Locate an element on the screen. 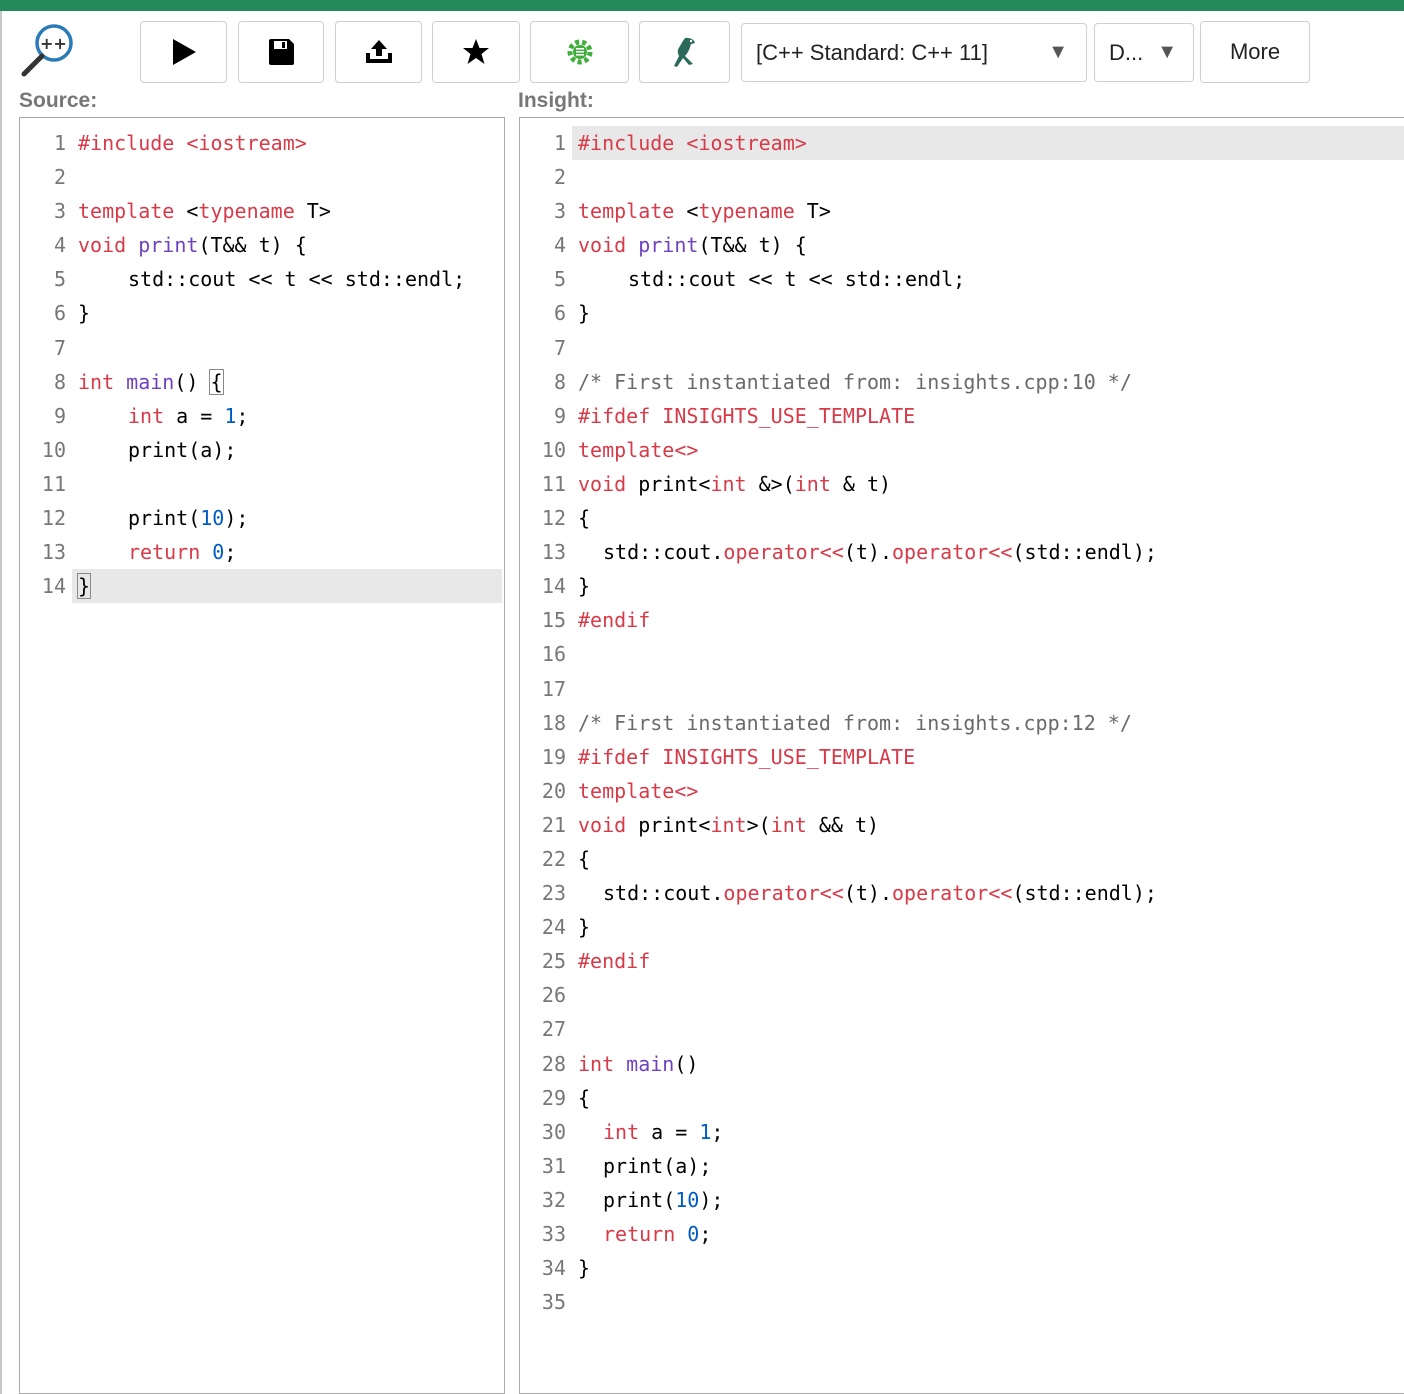  code-line: 11 void print<int &>(int & t) is located at coordinates (716, 483).